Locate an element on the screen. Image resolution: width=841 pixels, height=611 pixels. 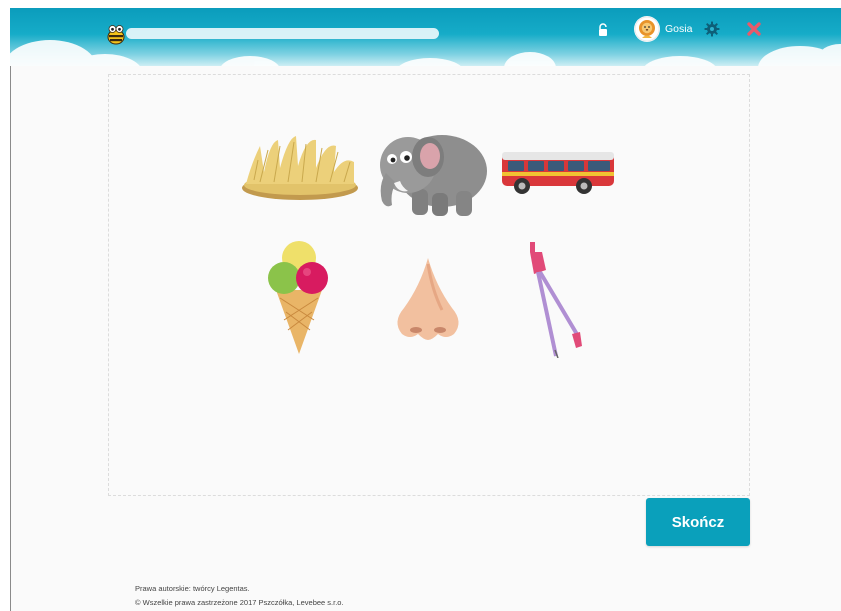
close-icon is located at coordinates (754, 29).